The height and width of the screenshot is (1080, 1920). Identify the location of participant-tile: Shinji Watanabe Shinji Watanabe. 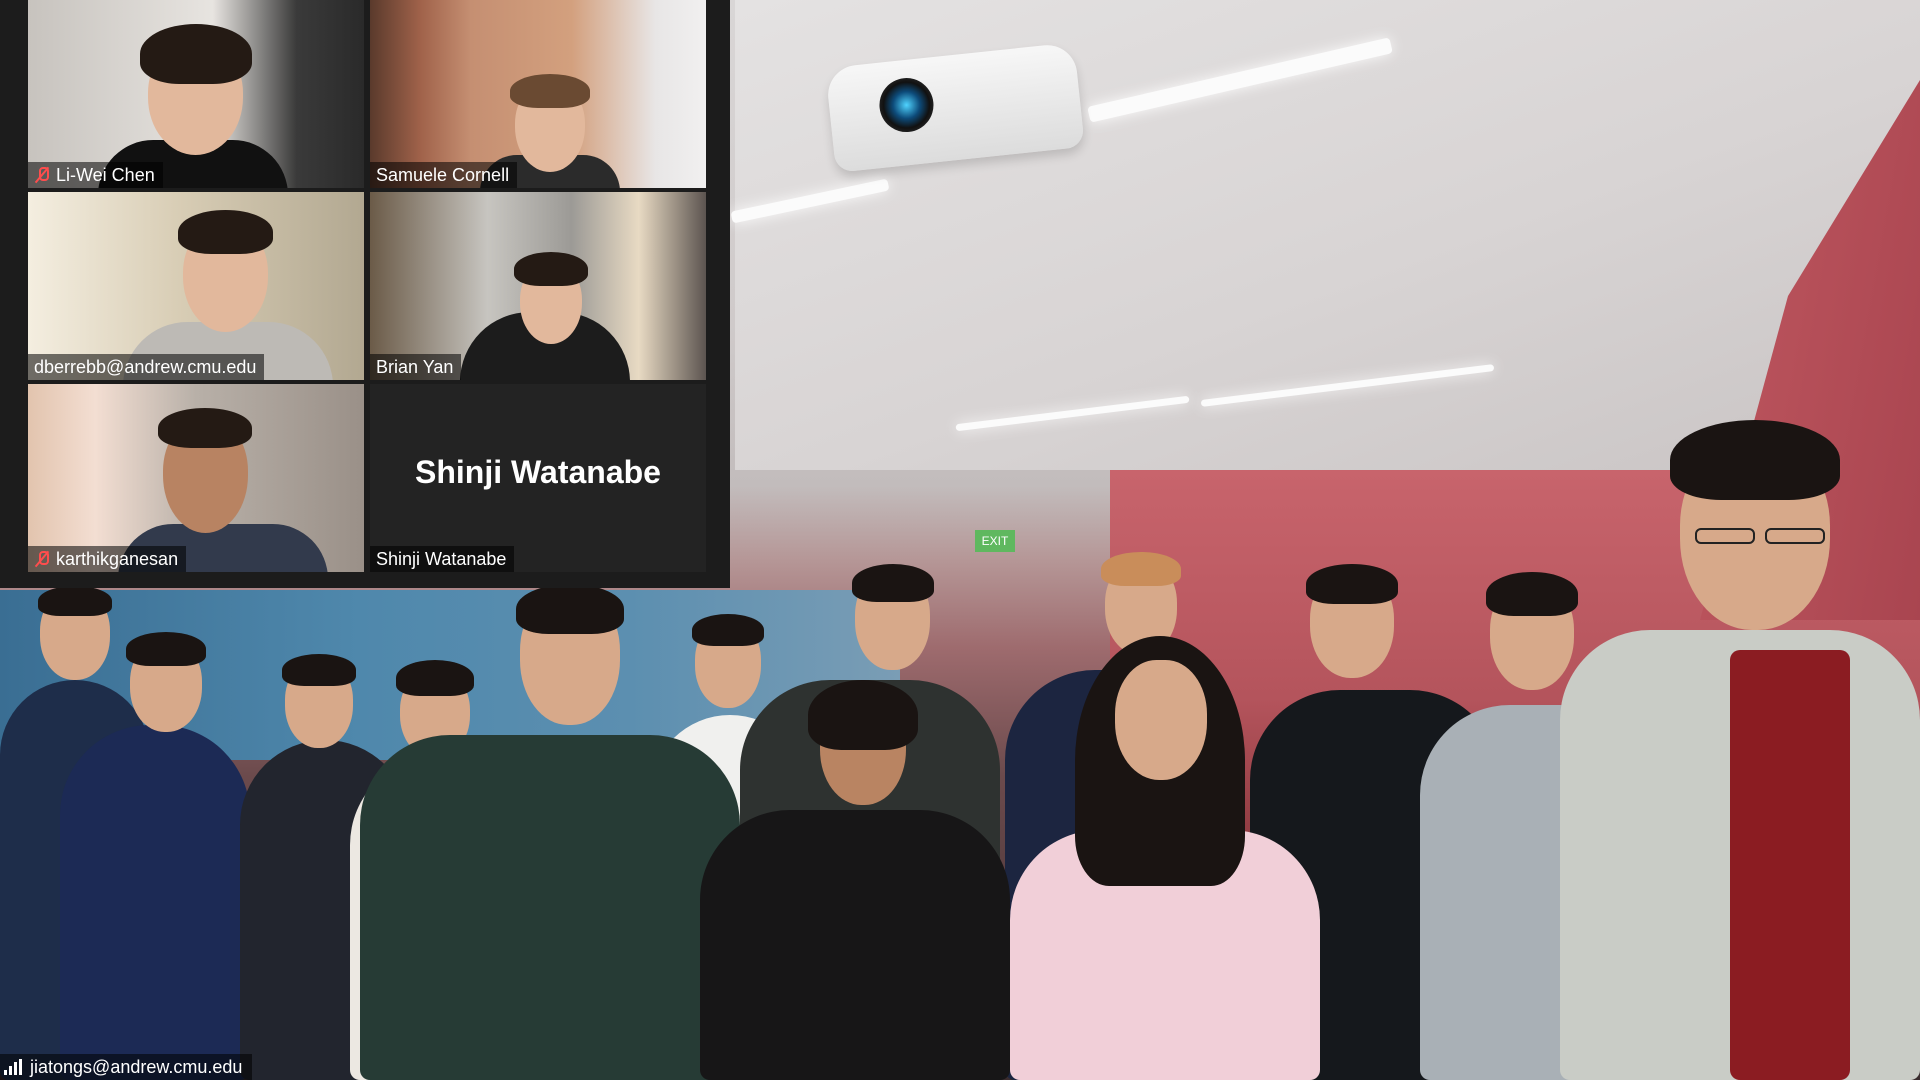
(538, 478).